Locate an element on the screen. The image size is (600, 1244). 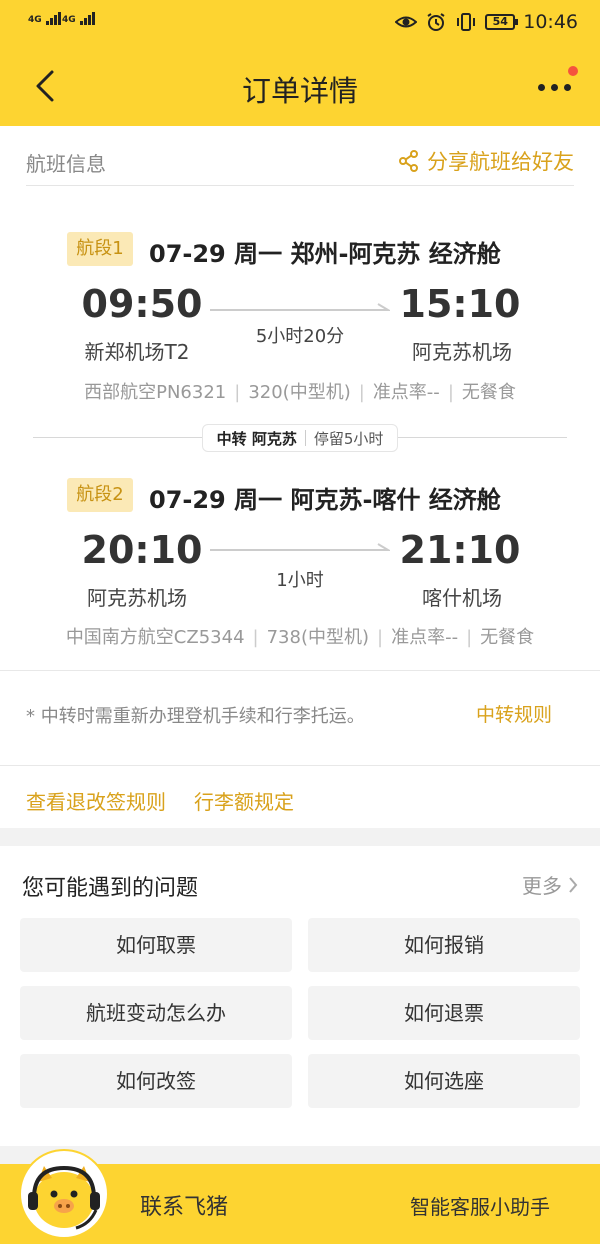
alarm-icon is located at coordinates (436, 22).